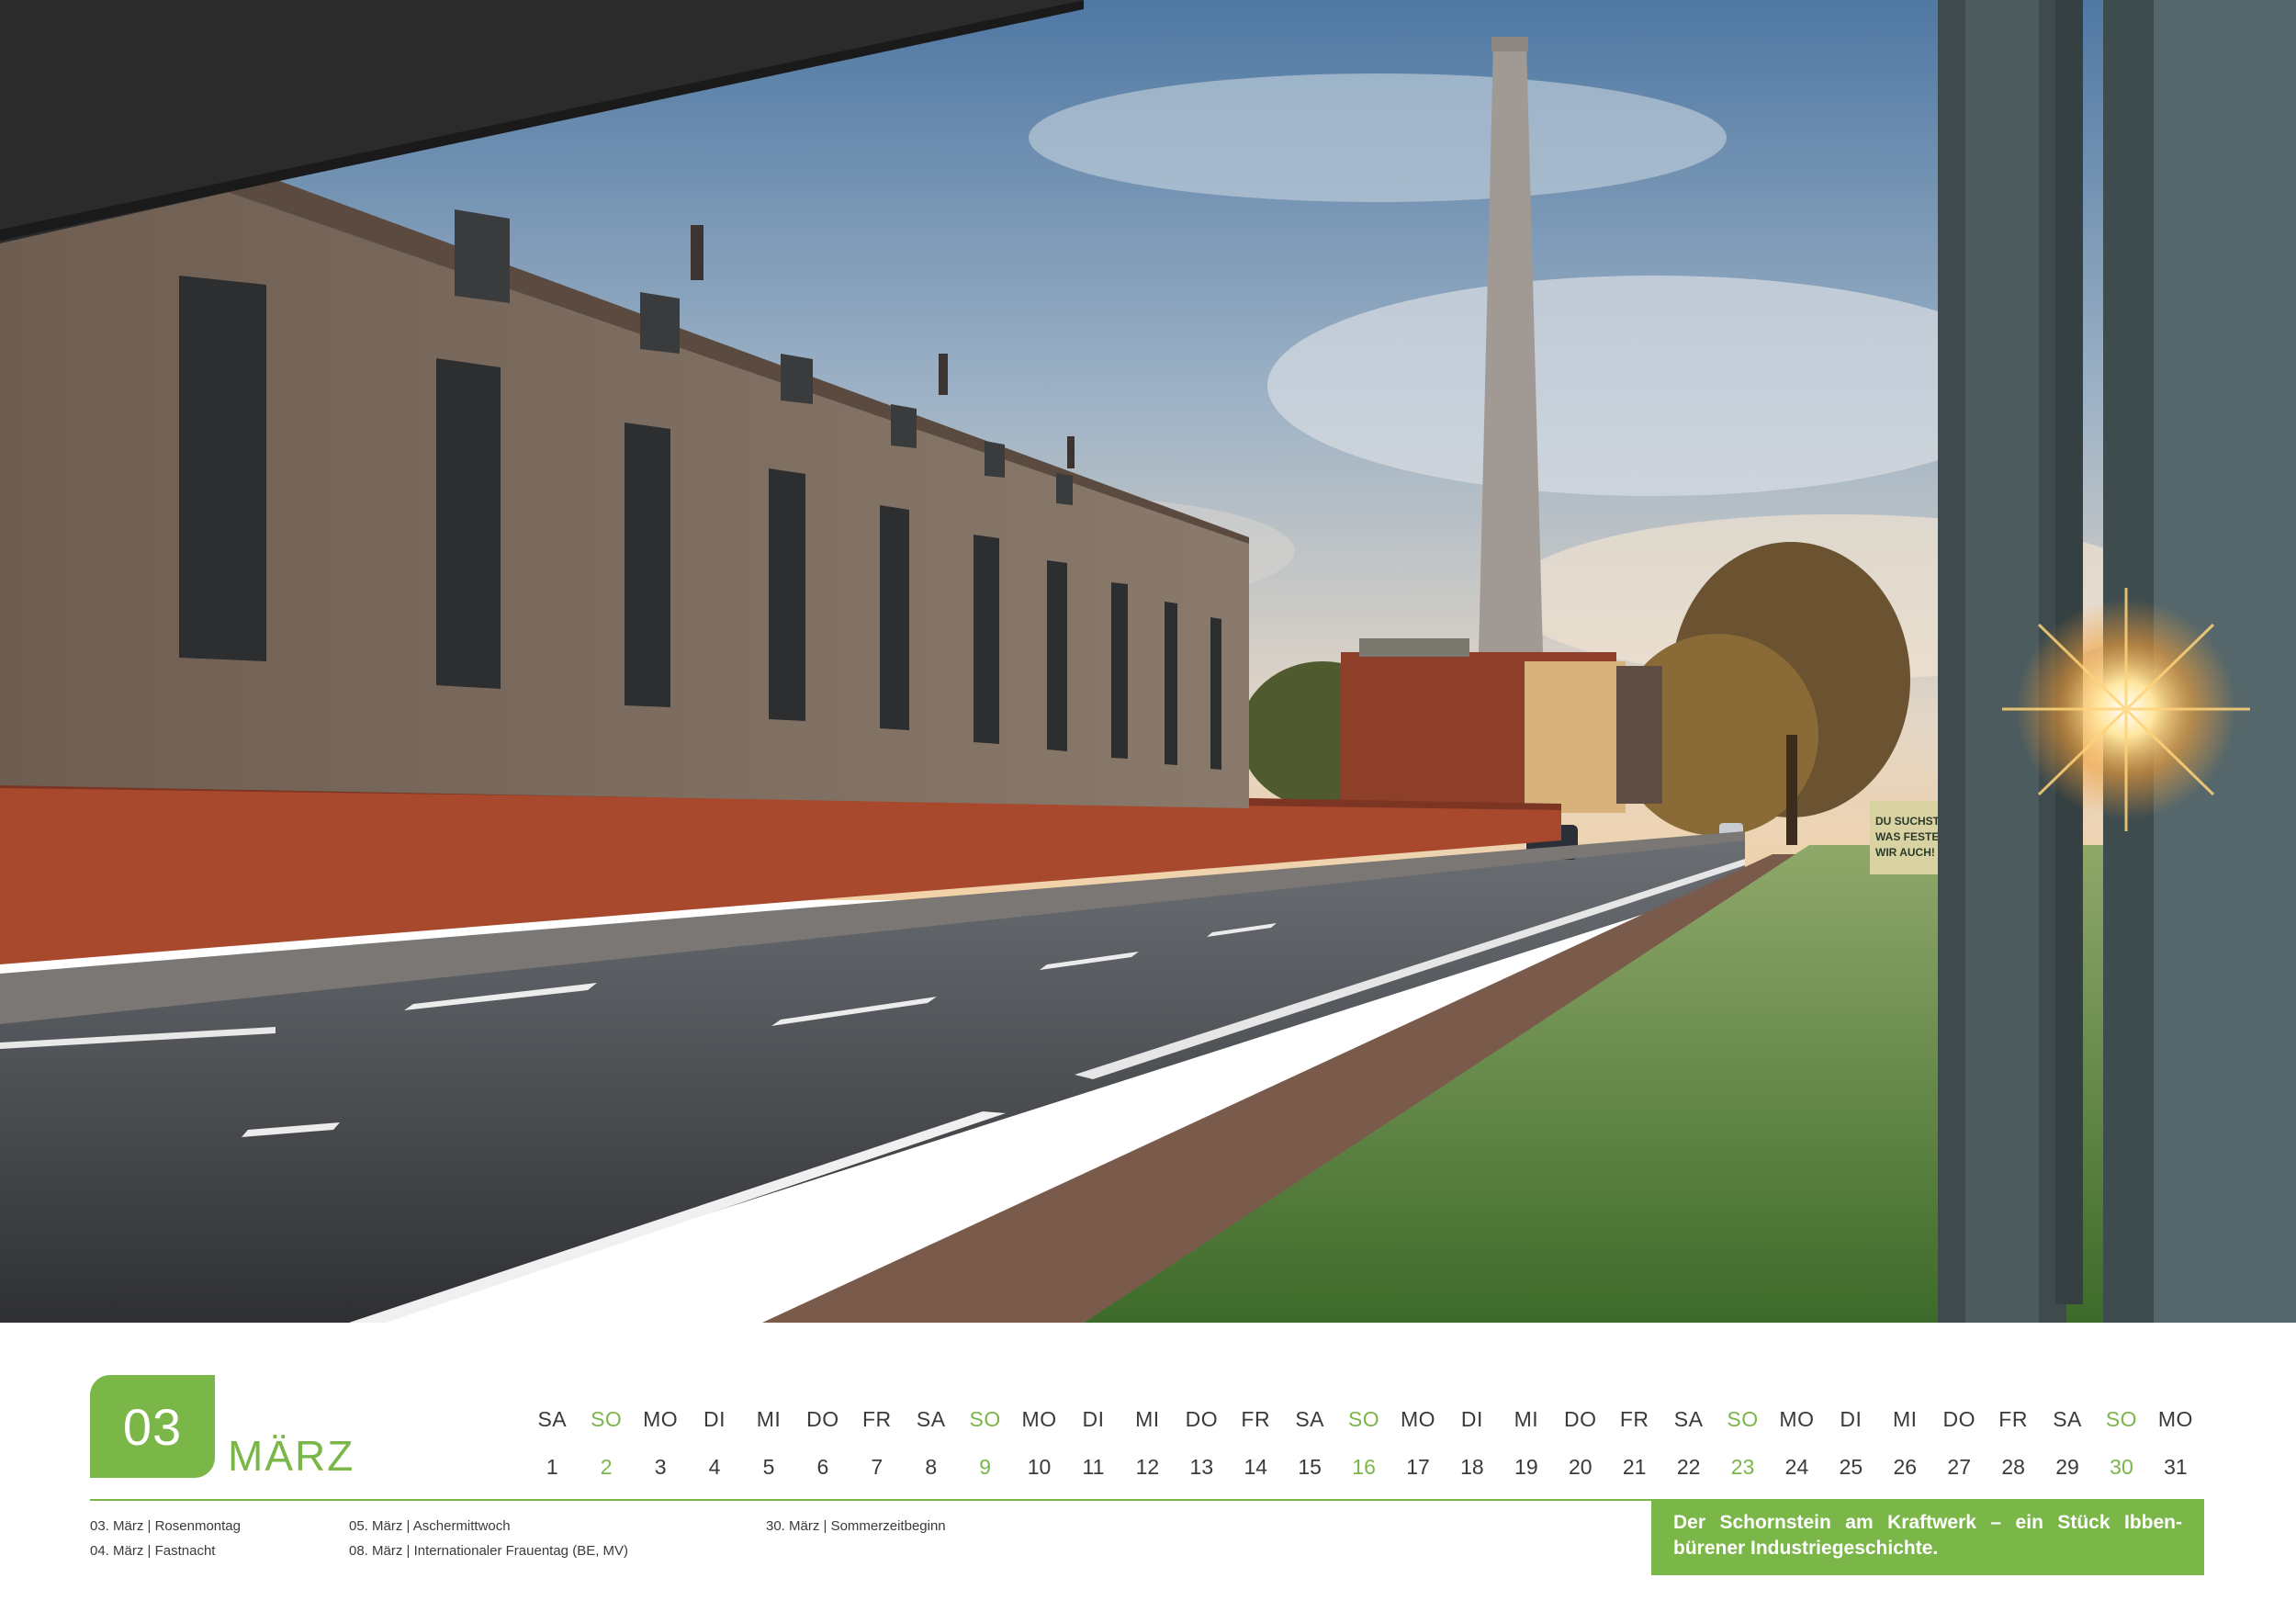 This screenshot has height=1623, width=2296. Describe the element at coordinates (1908, 821) in the screenshot. I see `svg-text: DU SUCHST` at that location.